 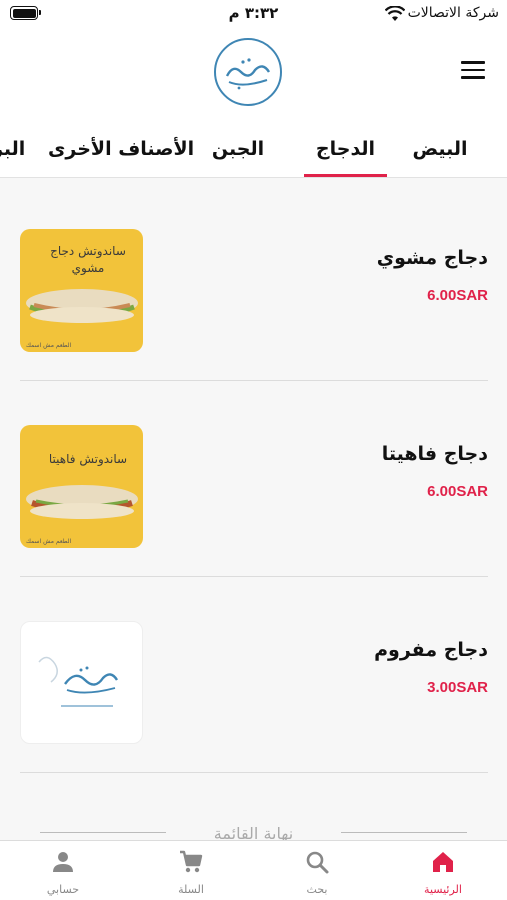 What do you see at coordinates (443, 862) in the screenshot?
I see `home-icon` at bounding box center [443, 862].